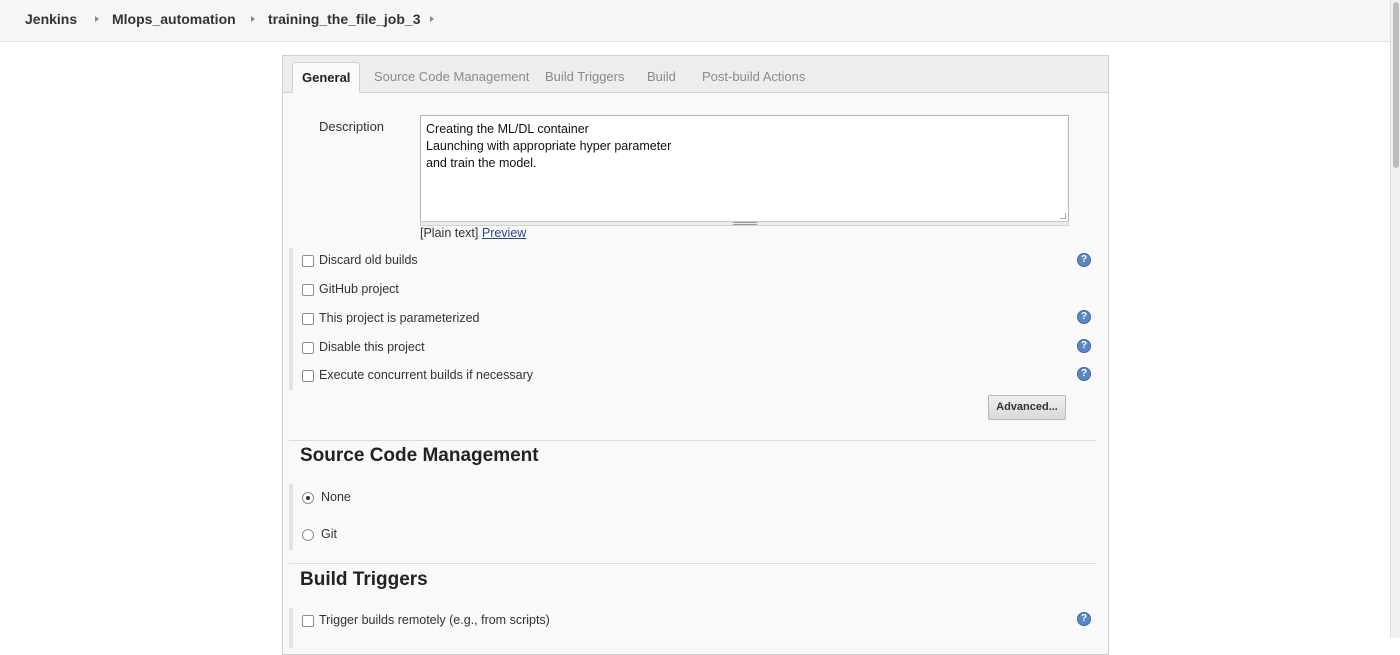 This screenshot has width=1400, height=655. I want to click on description-line: and train the model., so click(481, 163).